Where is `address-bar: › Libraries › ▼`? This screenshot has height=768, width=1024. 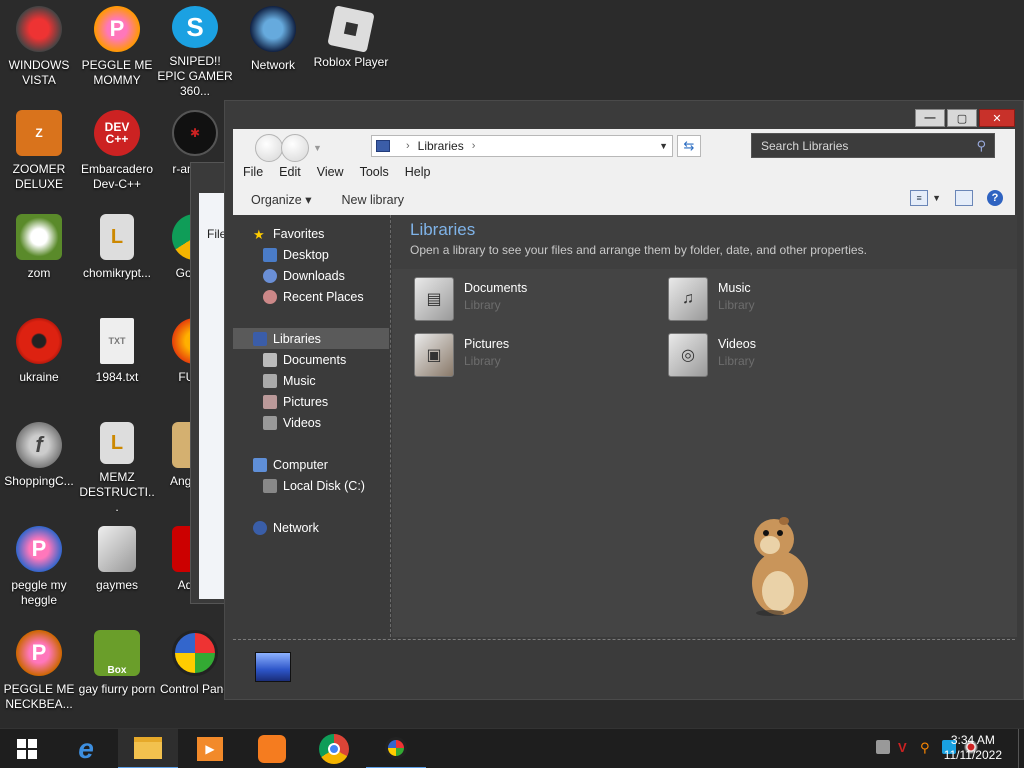
address-bar: › Libraries › ▼ is located at coordinates (522, 146).